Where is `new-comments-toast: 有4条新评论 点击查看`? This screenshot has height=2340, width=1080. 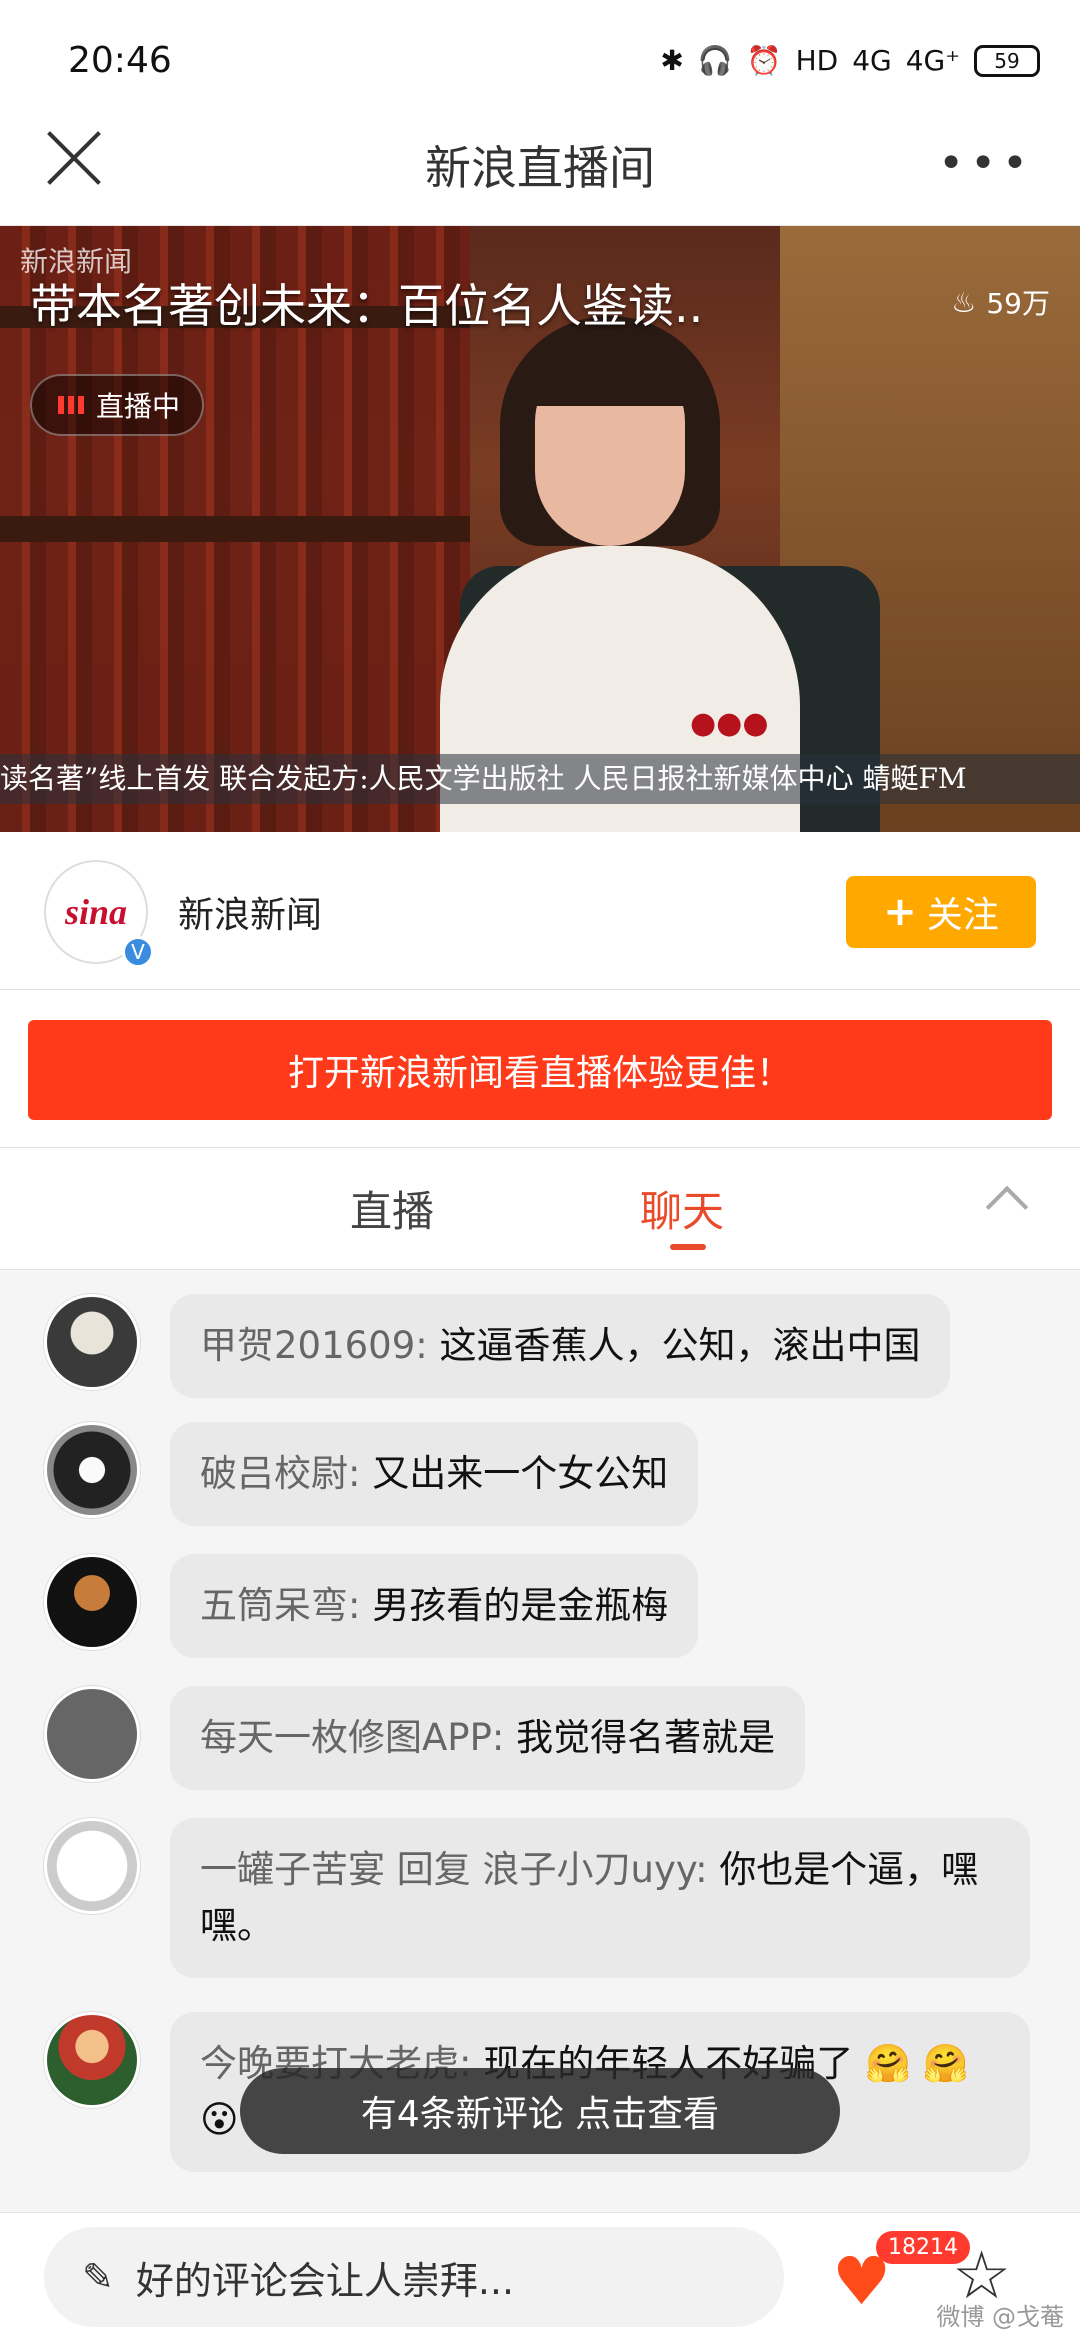
new-comments-toast: 有4条新评论 点击查看 is located at coordinates (540, 2111).